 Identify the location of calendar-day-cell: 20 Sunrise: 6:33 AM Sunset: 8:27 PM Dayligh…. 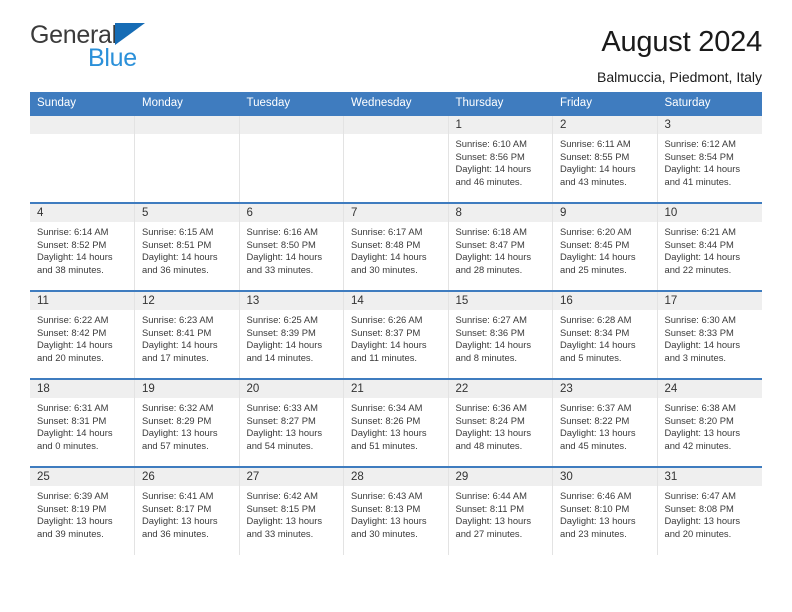
(291, 422).